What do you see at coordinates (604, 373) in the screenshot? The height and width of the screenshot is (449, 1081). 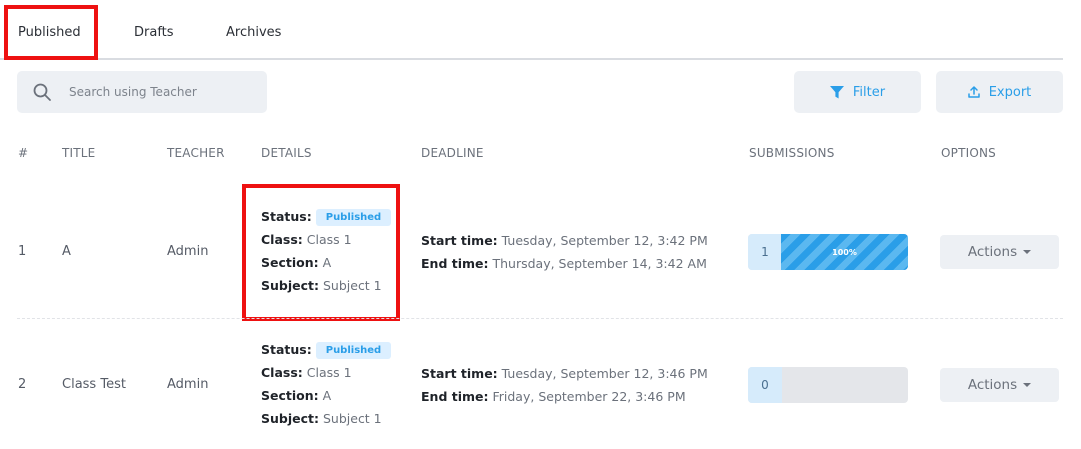 I see `start-value: Tuesday, September 12, 3:46 PM` at bounding box center [604, 373].